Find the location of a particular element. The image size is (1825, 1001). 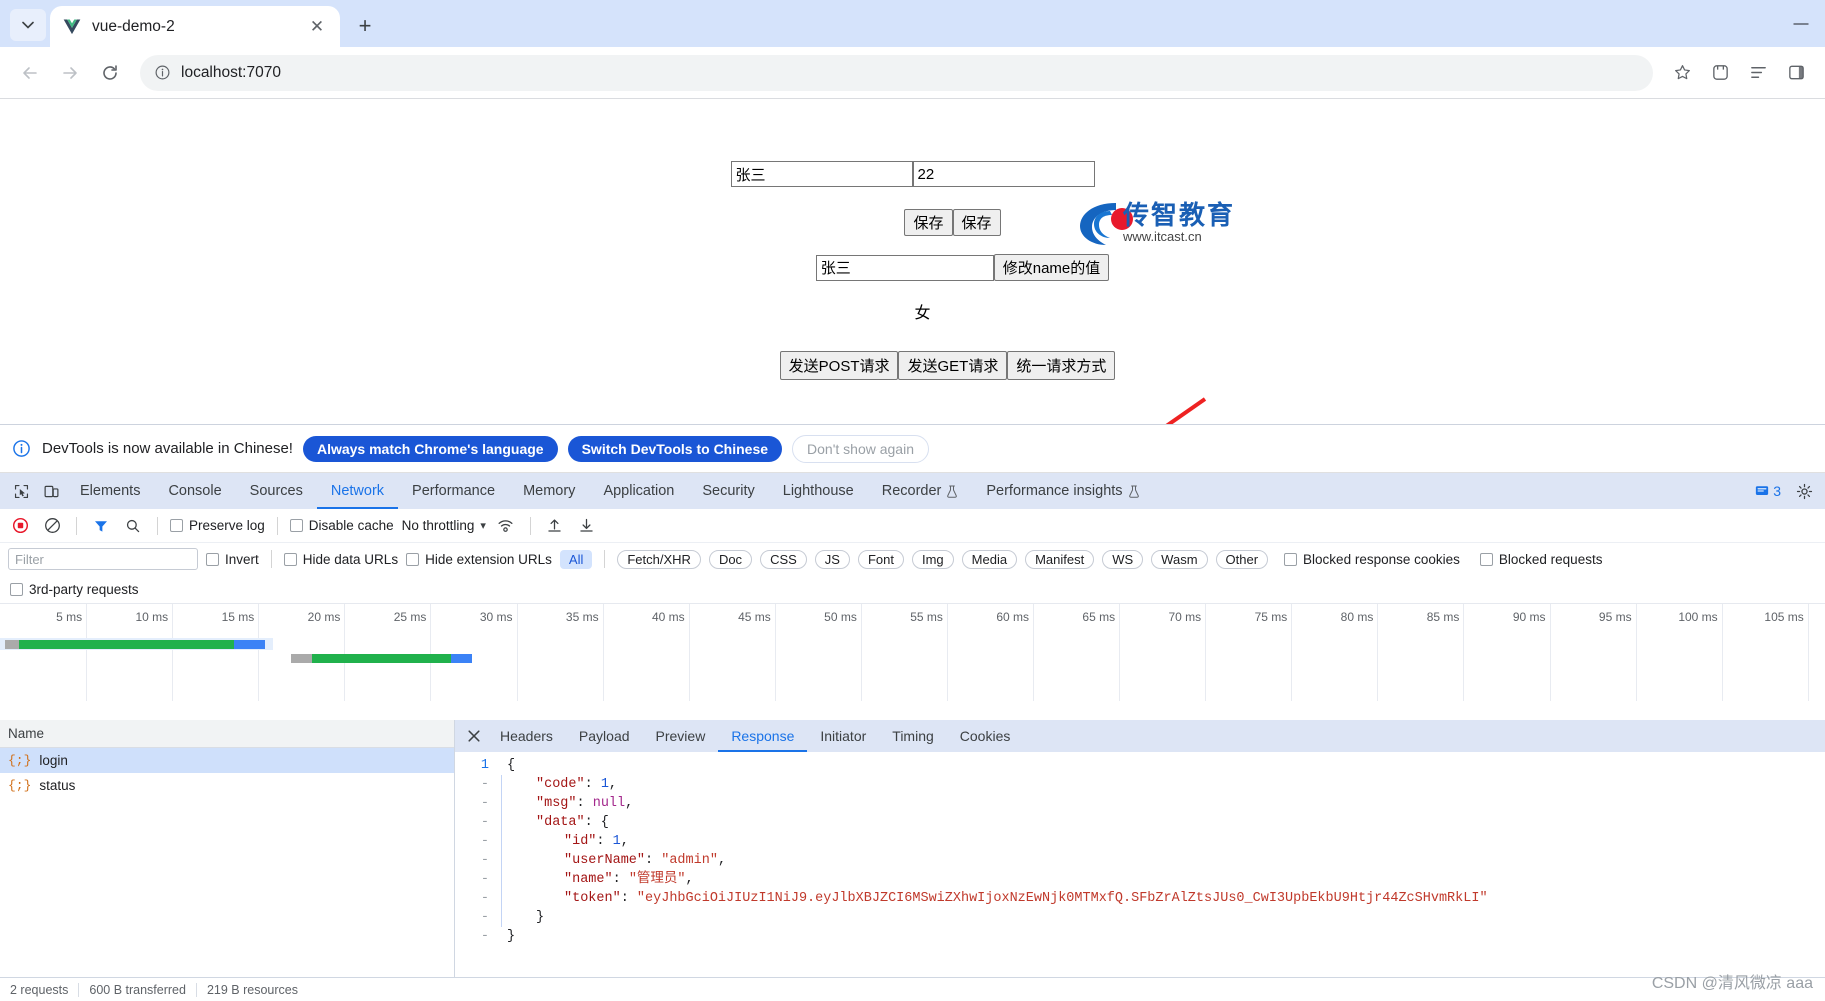

send-get-request-button: 发送GET请求 is located at coordinates (953, 365).